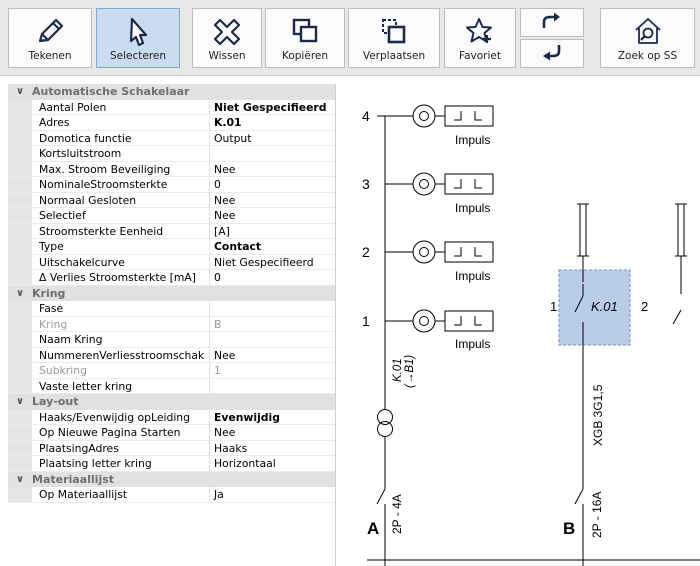 The image size is (700, 566). What do you see at coordinates (272, 417) in the screenshot?
I see `property-value: Evenwijdig` at bounding box center [272, 417].